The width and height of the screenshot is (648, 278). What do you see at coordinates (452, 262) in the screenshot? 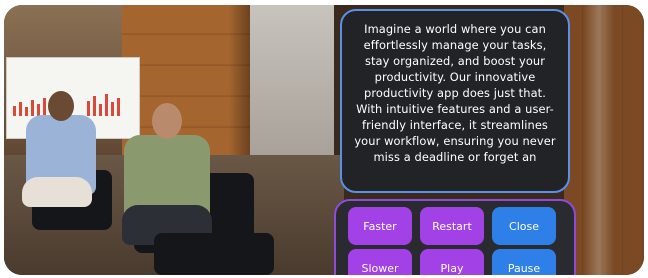
I see `play-button: Play` at bounding box center [452, 262].